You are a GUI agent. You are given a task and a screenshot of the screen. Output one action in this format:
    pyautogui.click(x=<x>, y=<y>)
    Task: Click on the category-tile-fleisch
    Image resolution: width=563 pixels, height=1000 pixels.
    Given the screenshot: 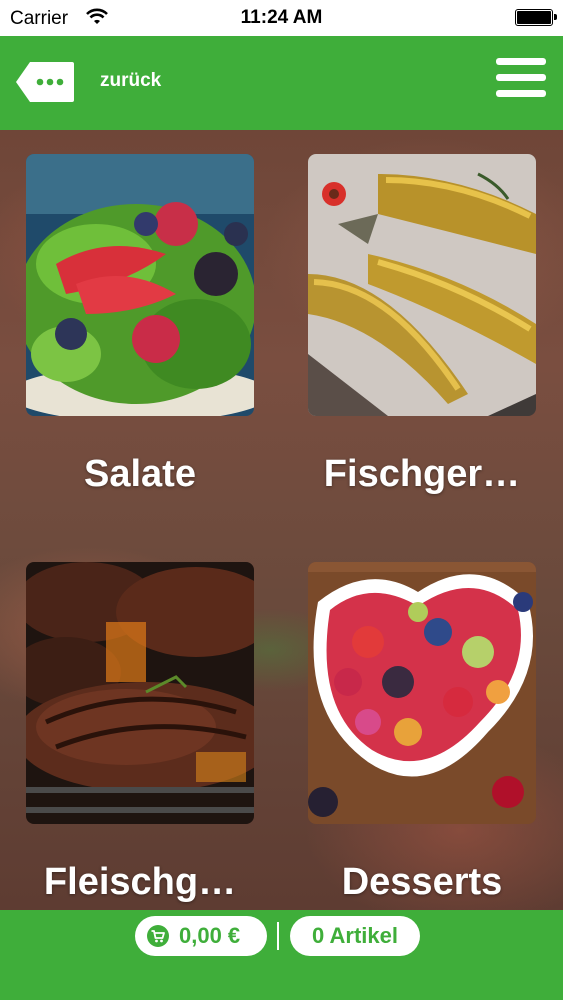 What is the action you would take?
    pyautogui.click(x=140, y=693)
    